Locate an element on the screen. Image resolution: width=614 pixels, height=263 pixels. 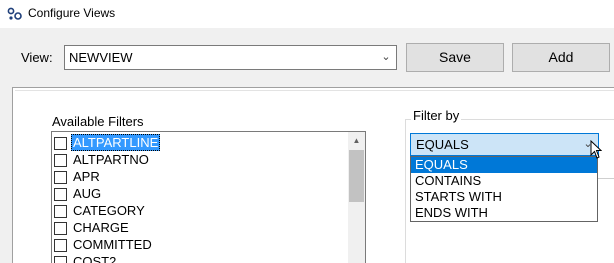
filter-by-select: EQUALS ⌄ is located at coordinates (504, 144).